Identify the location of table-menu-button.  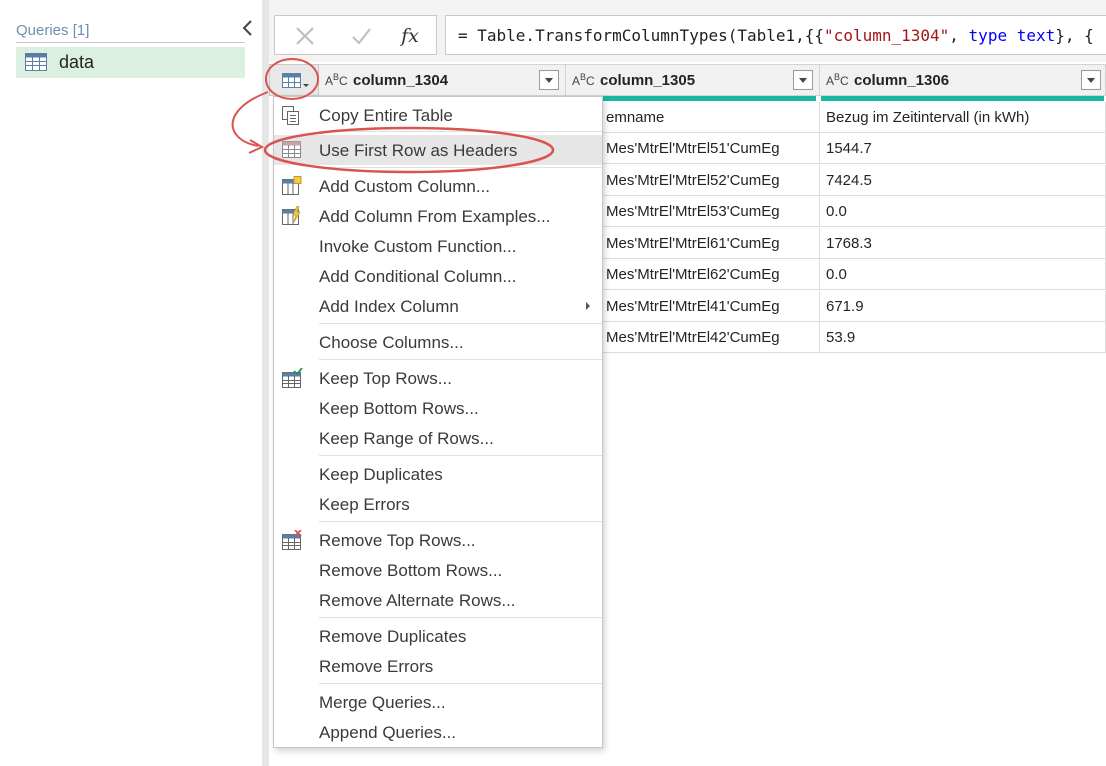
(294, 80).